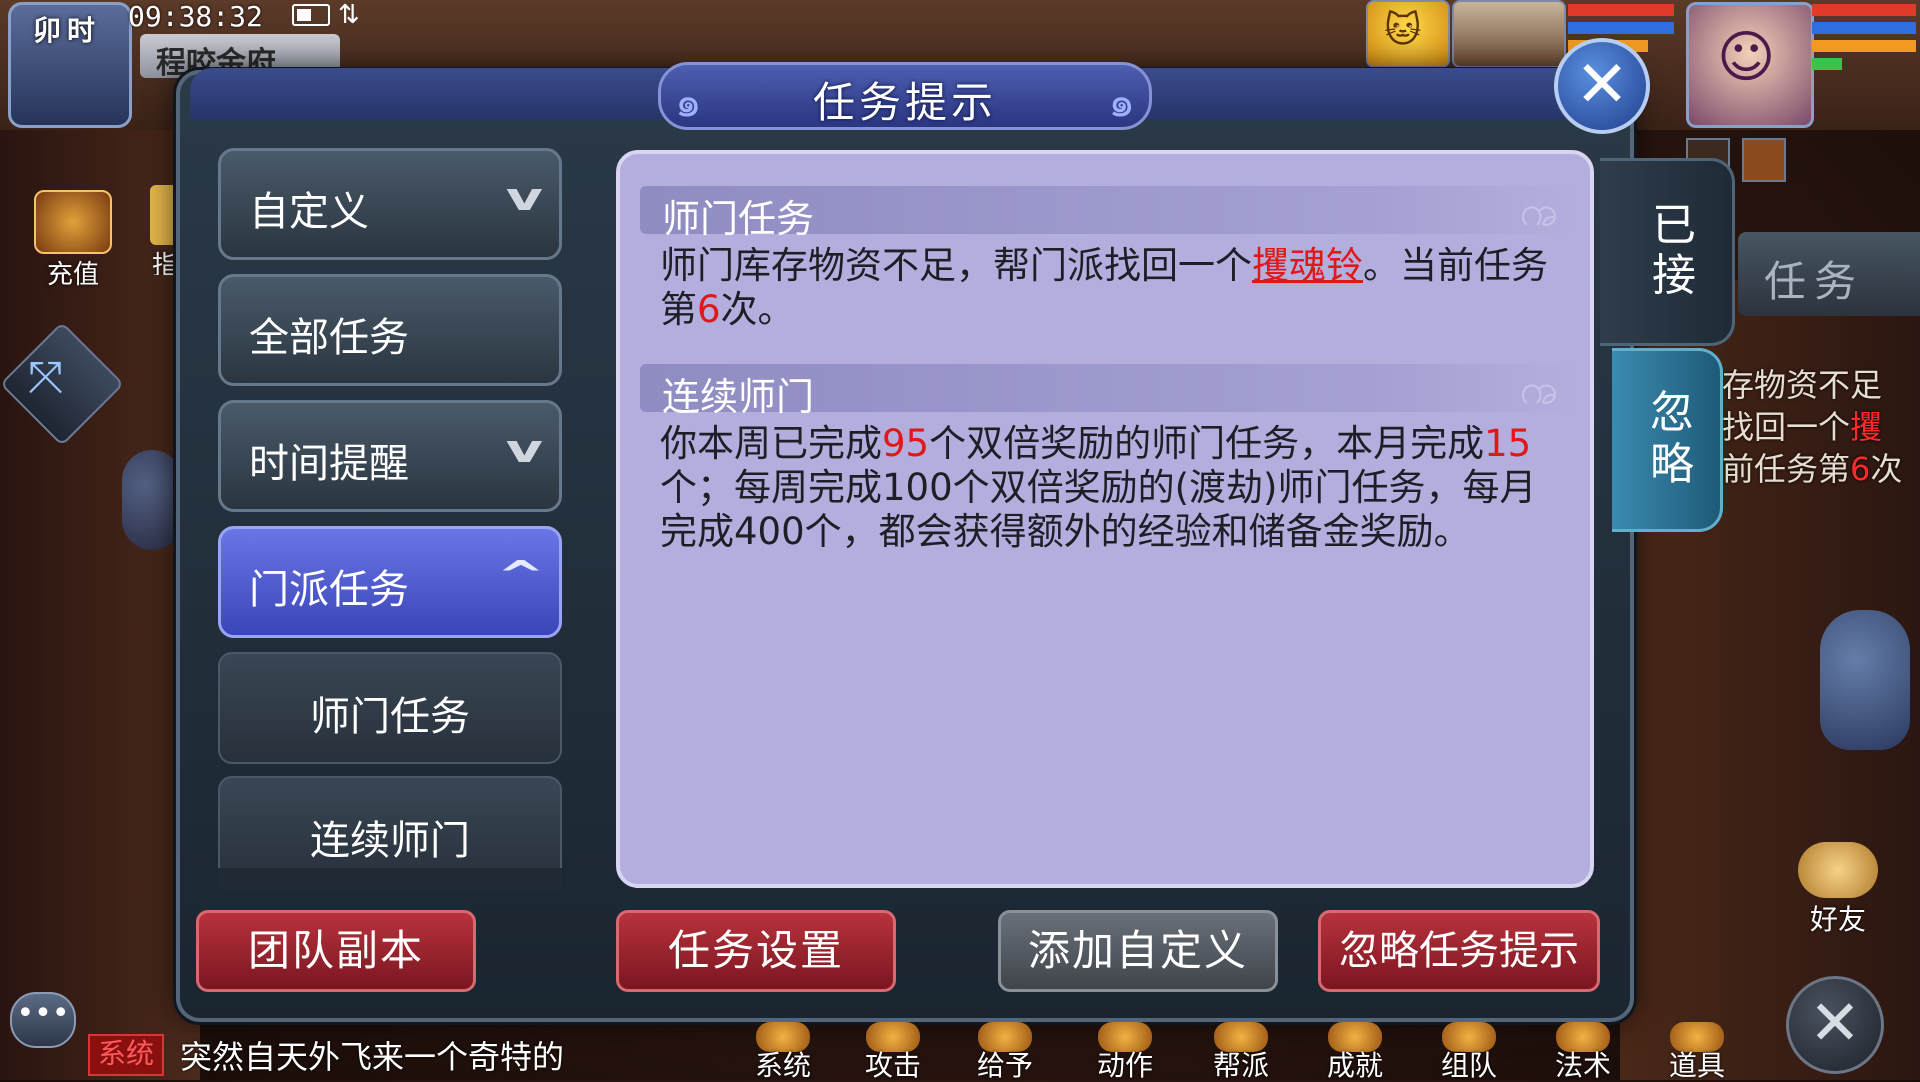 This screenshot has height=1082, width=1920. Describe the element at coordinates (390, 841) in the screenshot. I see `subitem-label: 连续师门` at that location.